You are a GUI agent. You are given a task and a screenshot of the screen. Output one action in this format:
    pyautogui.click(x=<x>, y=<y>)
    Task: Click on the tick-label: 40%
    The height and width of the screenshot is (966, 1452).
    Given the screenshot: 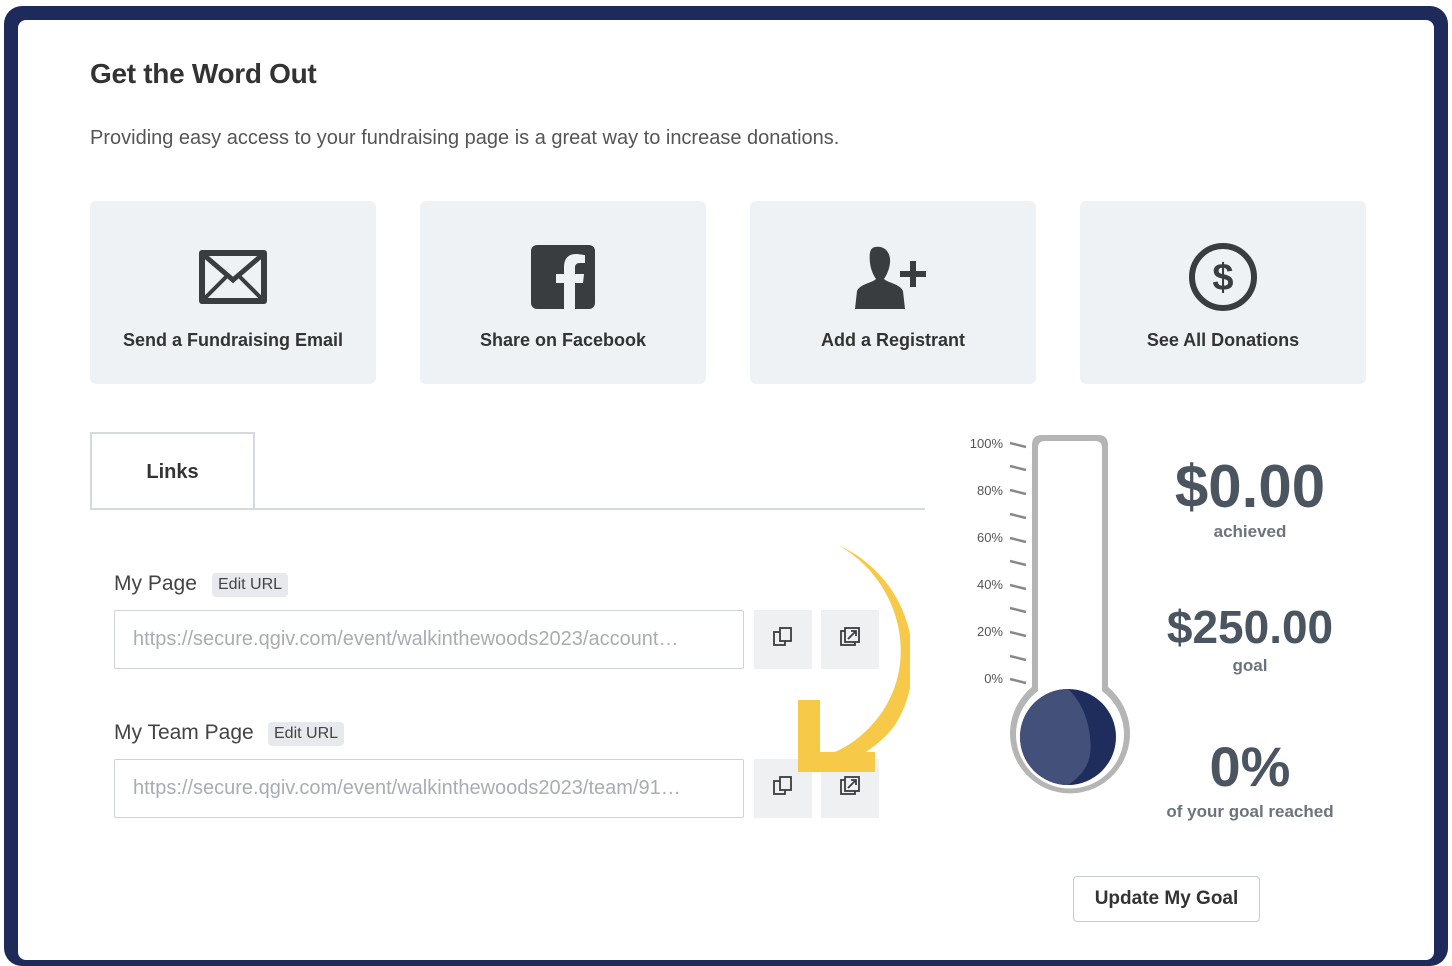 What is the action you would take?
    pyautogui.click(x=990, y=584)
    